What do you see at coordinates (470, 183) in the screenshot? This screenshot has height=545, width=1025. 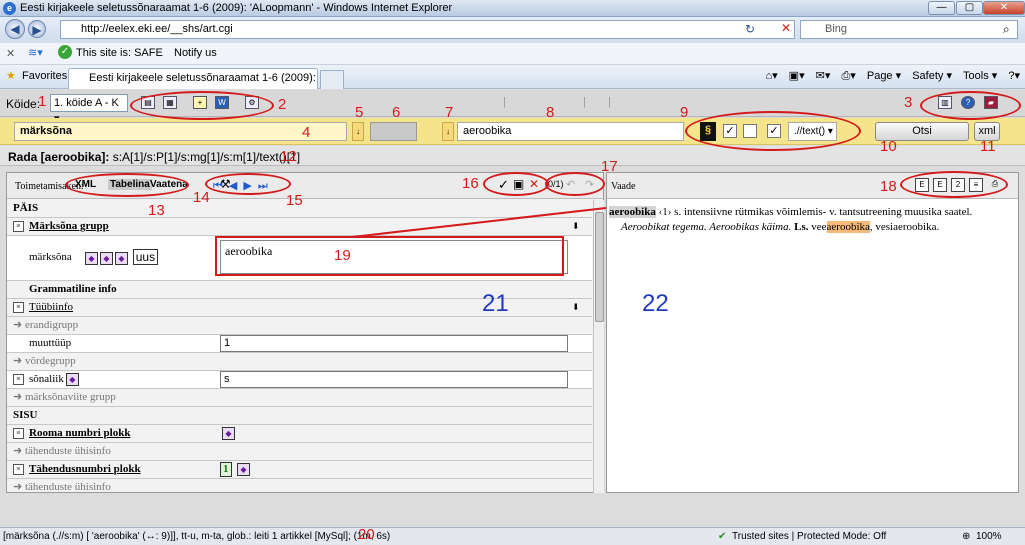 I see `annotation-16: 16` at bounding box center [470, 183].